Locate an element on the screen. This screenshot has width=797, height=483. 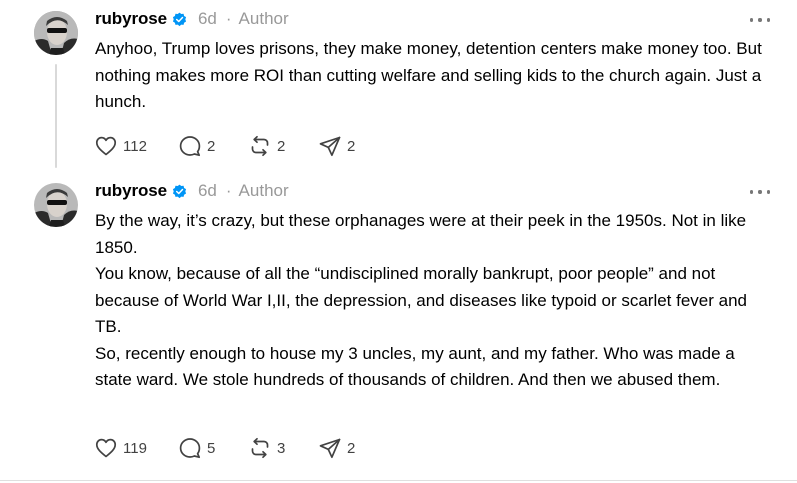
thread-connector-line is located at coordinates (56, 116).